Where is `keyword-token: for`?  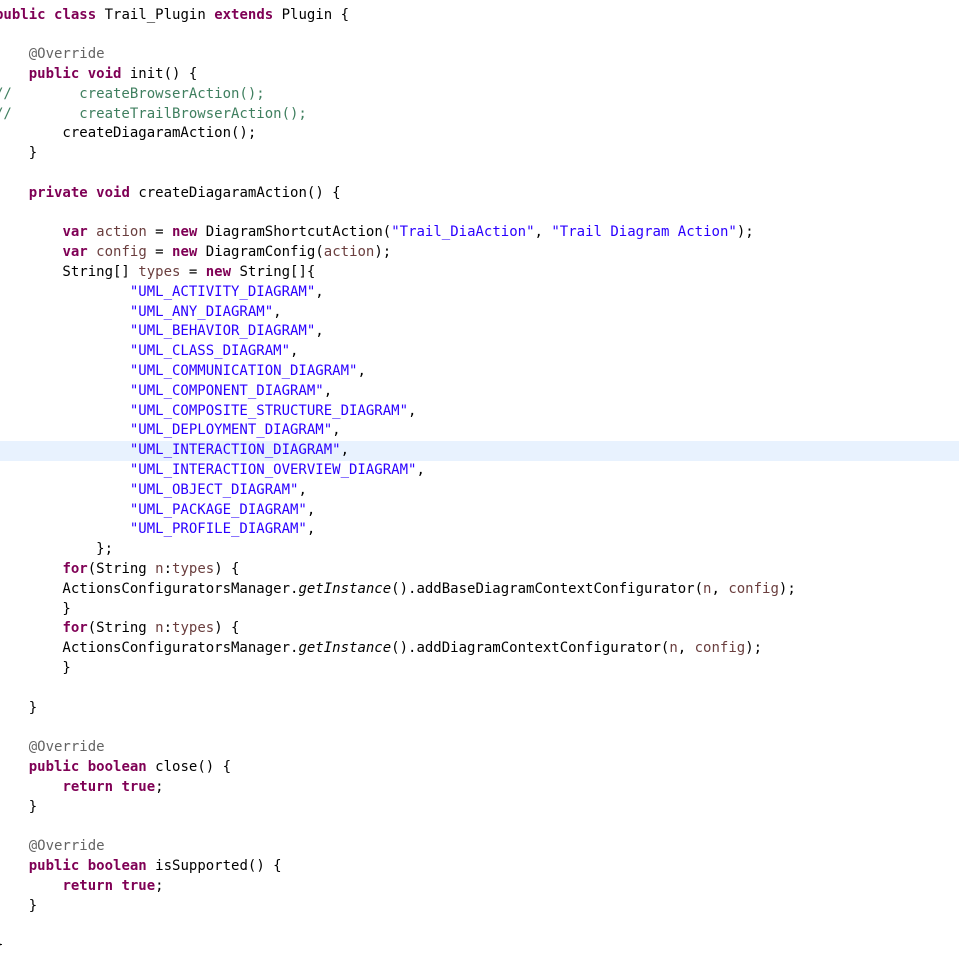
keyword-token: for is located at coordinates (75, 628).